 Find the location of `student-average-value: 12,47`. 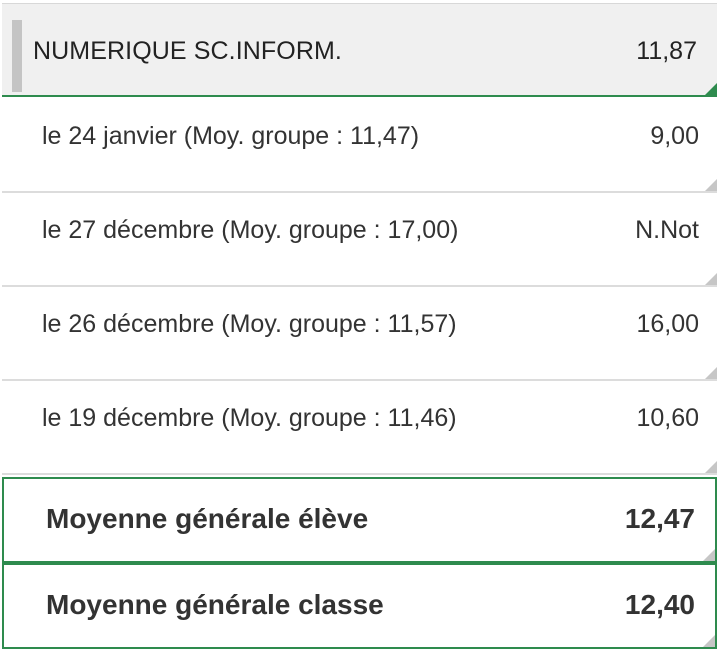

student-average-value: 12,47 is located at coordinates (659, 518).